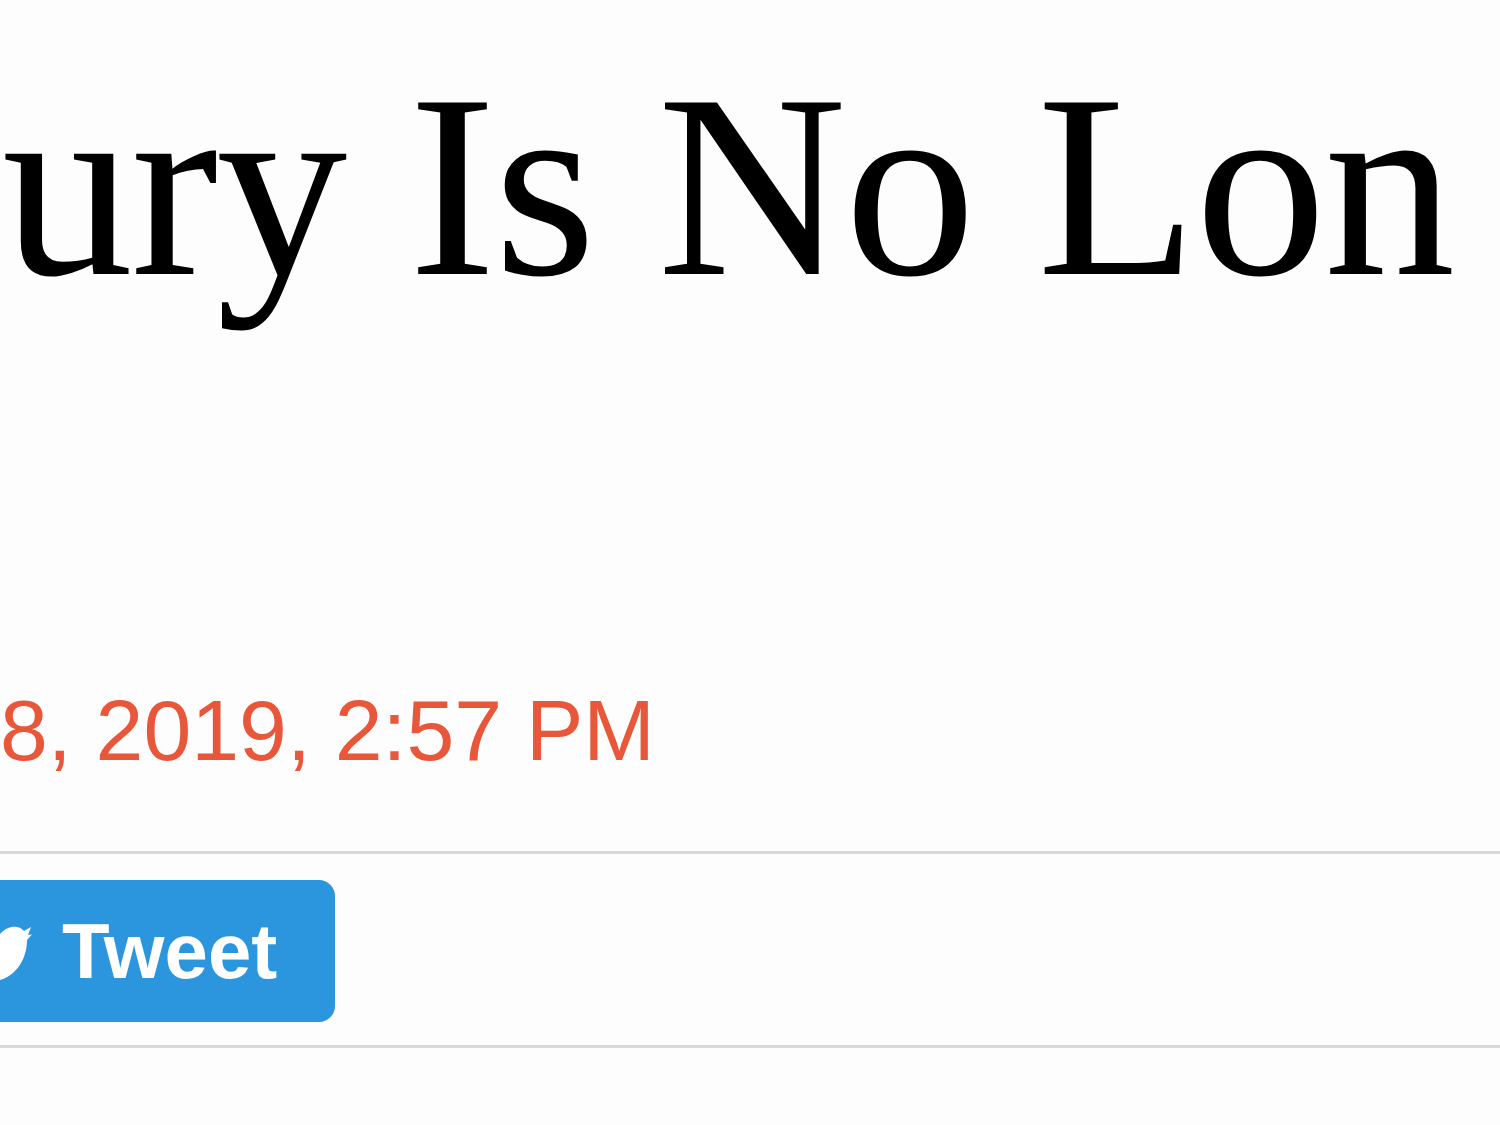 The width and height of the screenshot is (1500, 1125). Describe the element at coordinates (327, 730) in the screenshot. I see `publish-timestamp: 8, 2019, 2:57 PM` at that location.